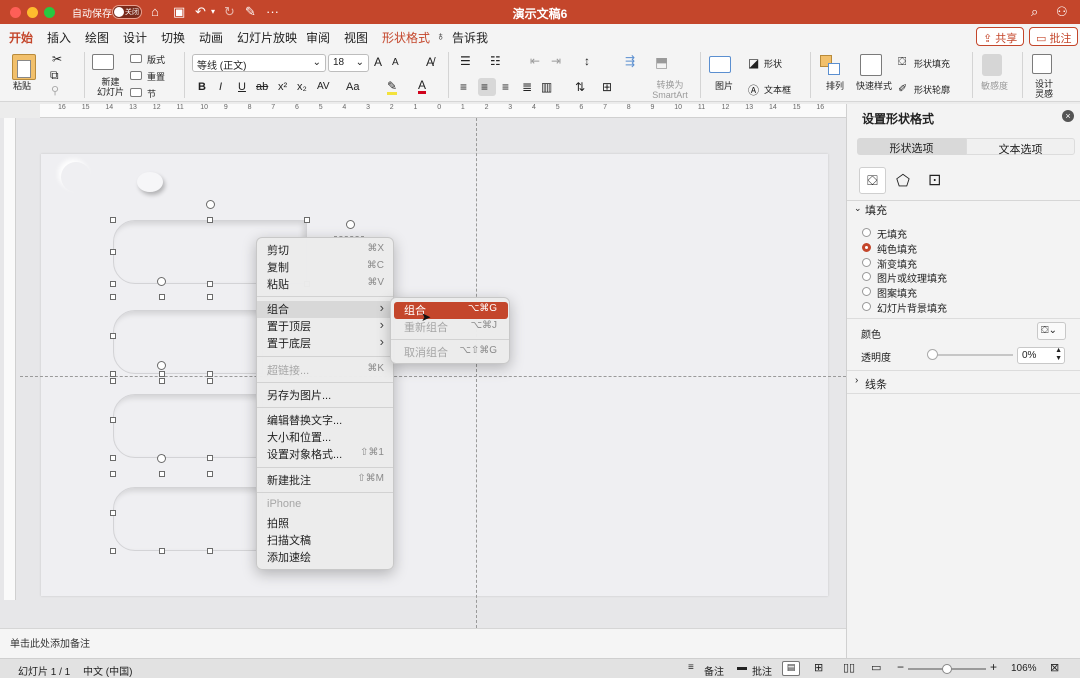 This screenshot has width=1080, height=678. I want to click on tab-home: 开始, so click(21, 40).